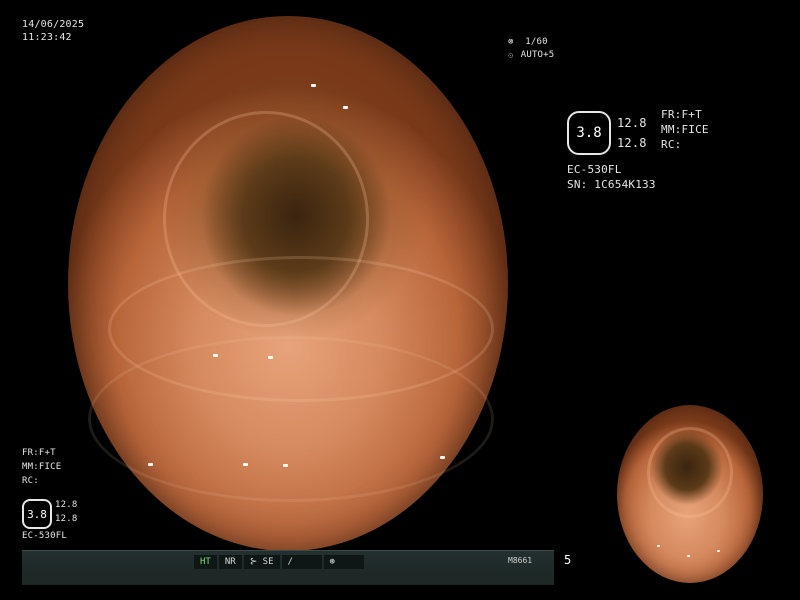  I want to click on left-fr: FR:F+T, so click(39, 453).